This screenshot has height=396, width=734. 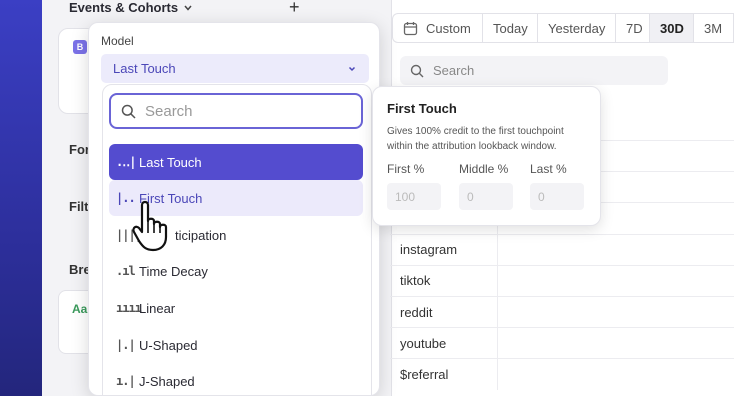 I want to click on first-percent-label: First %, so click(x=406, y=169).